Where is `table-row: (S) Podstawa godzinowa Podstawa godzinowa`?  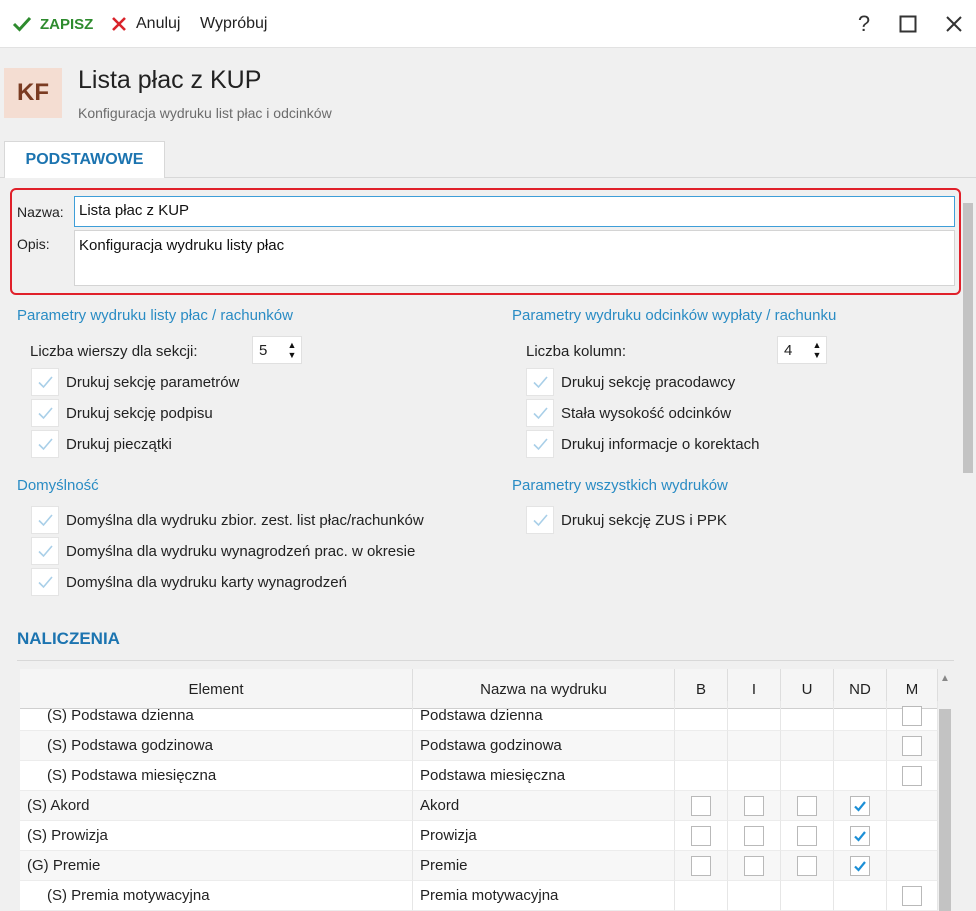 table-row: (S) Podstawa godzinowa Podstawa godzinowa is located at coordinates (479, 746).